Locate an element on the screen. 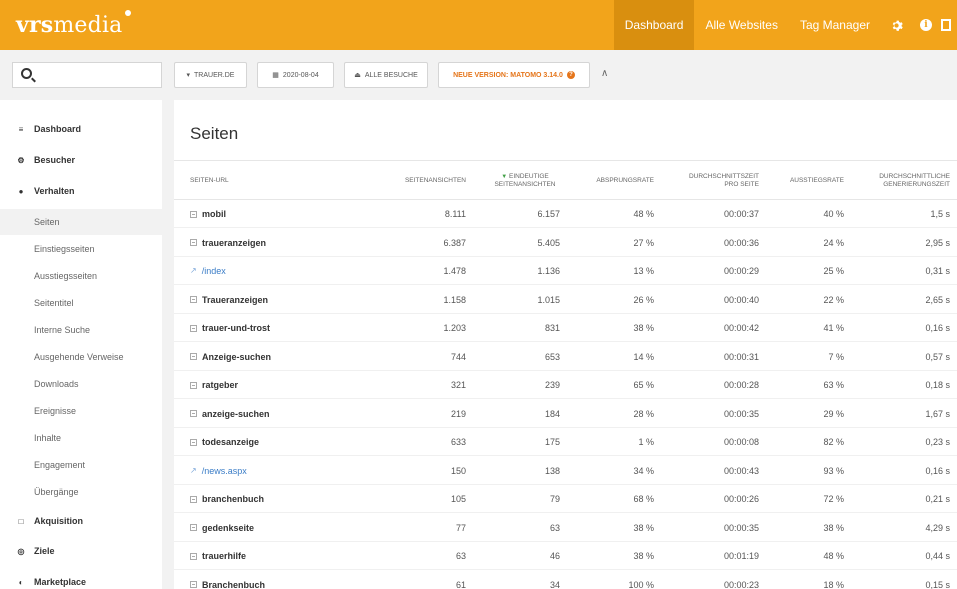 This screenshot has width=957, height=589. table-row: branchenbuch 105 79 68 % 00:00:26 72 % 0,21 s is located at coordinates (565, 499).